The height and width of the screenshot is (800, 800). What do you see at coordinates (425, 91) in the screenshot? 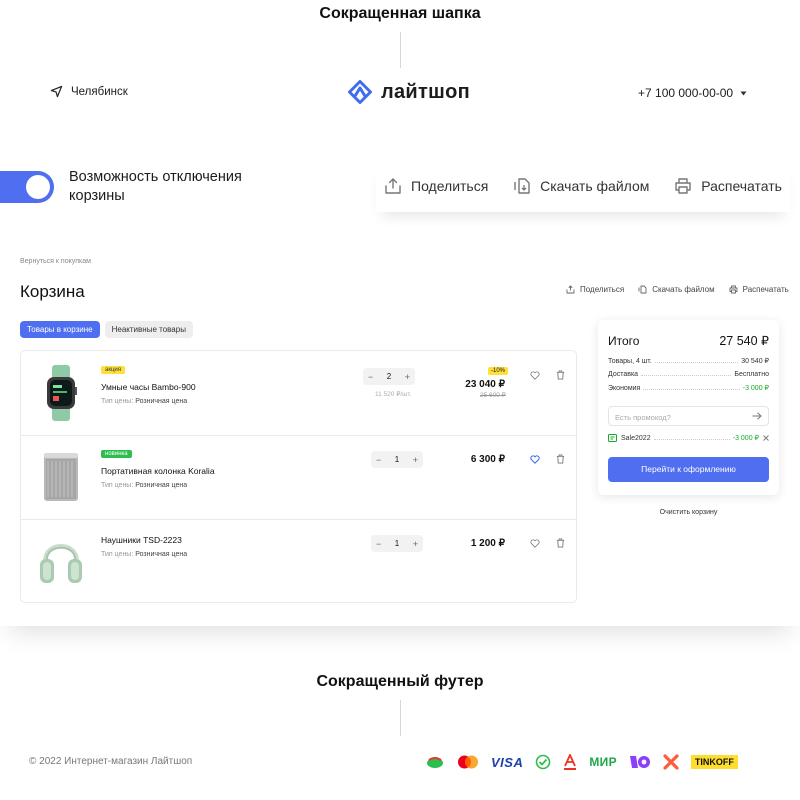
I see `logo-text: лайтшоп` at bounding box center [425, 91].